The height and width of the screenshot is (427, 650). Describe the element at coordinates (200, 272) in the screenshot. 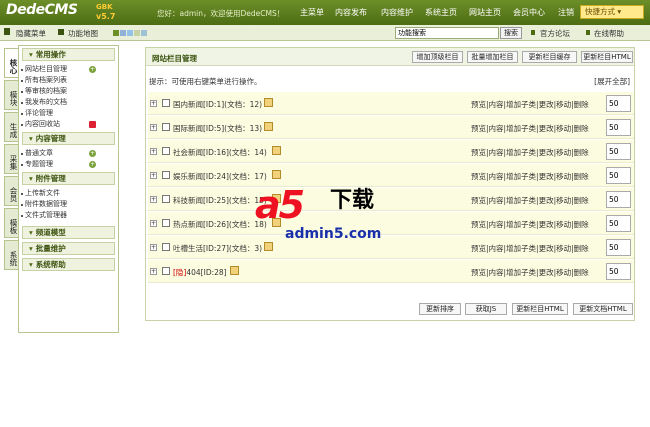

I see `channel-name: [隐]404[ID:28]` at that location.